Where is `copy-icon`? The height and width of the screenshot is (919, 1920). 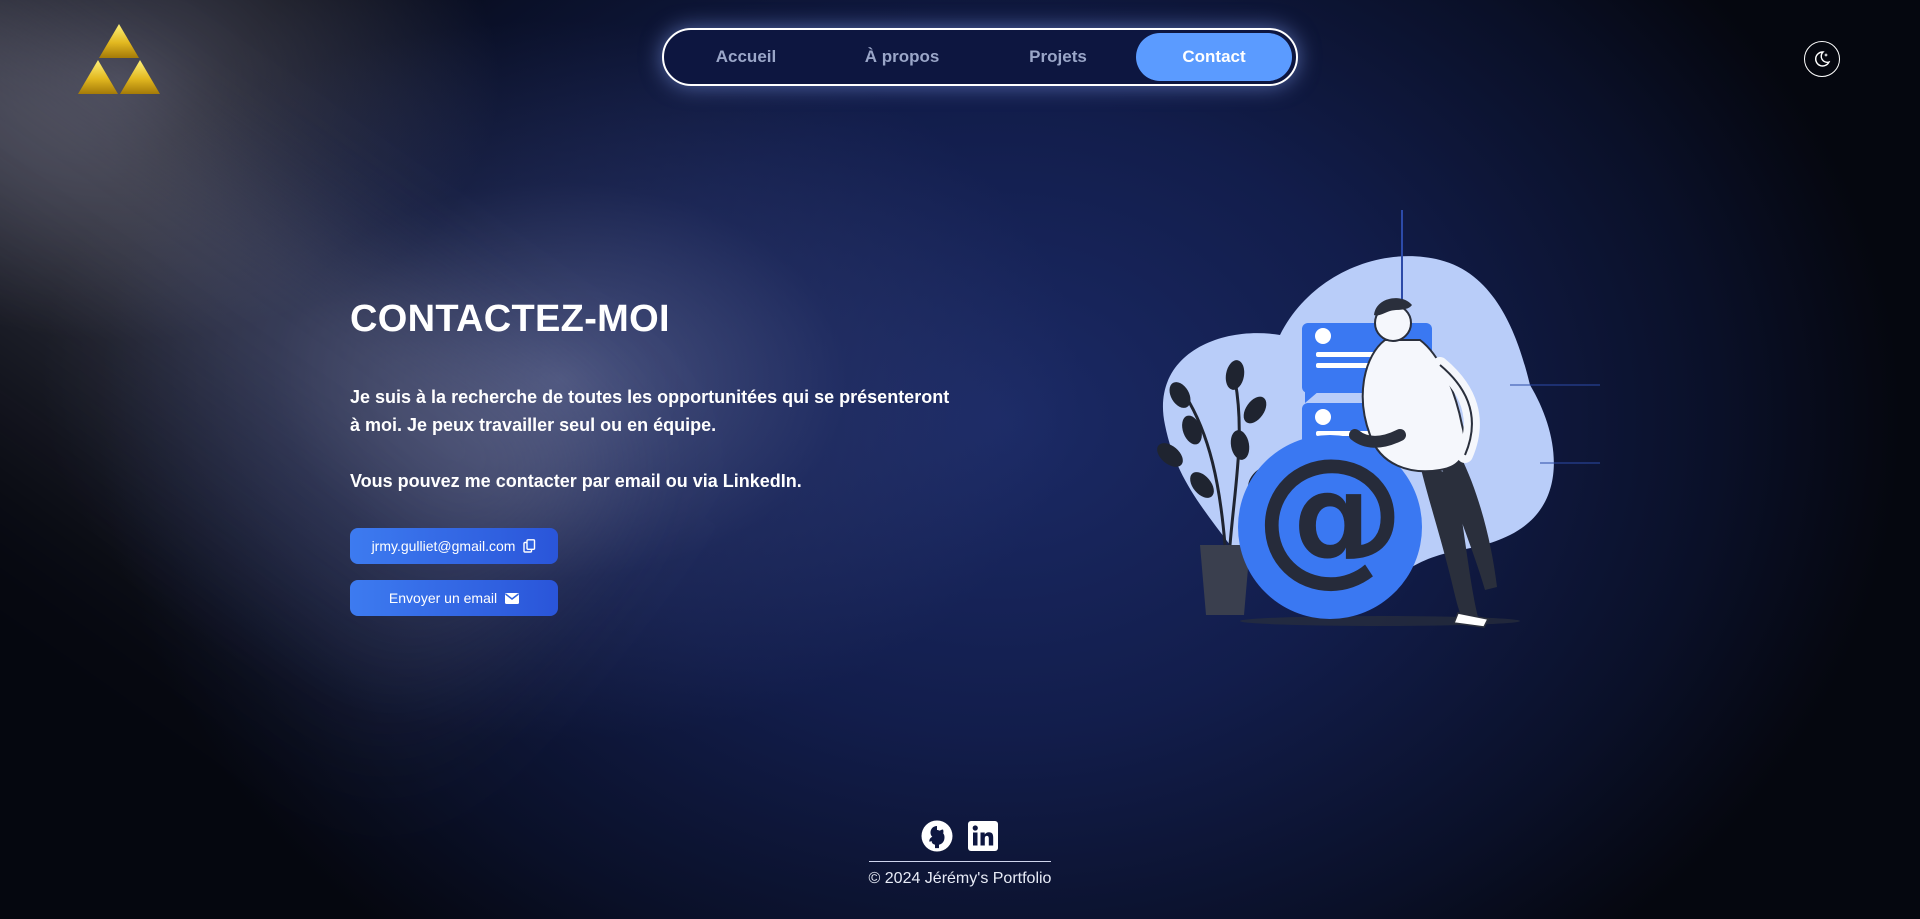
copy-icon is located at coordinates (529, 546).